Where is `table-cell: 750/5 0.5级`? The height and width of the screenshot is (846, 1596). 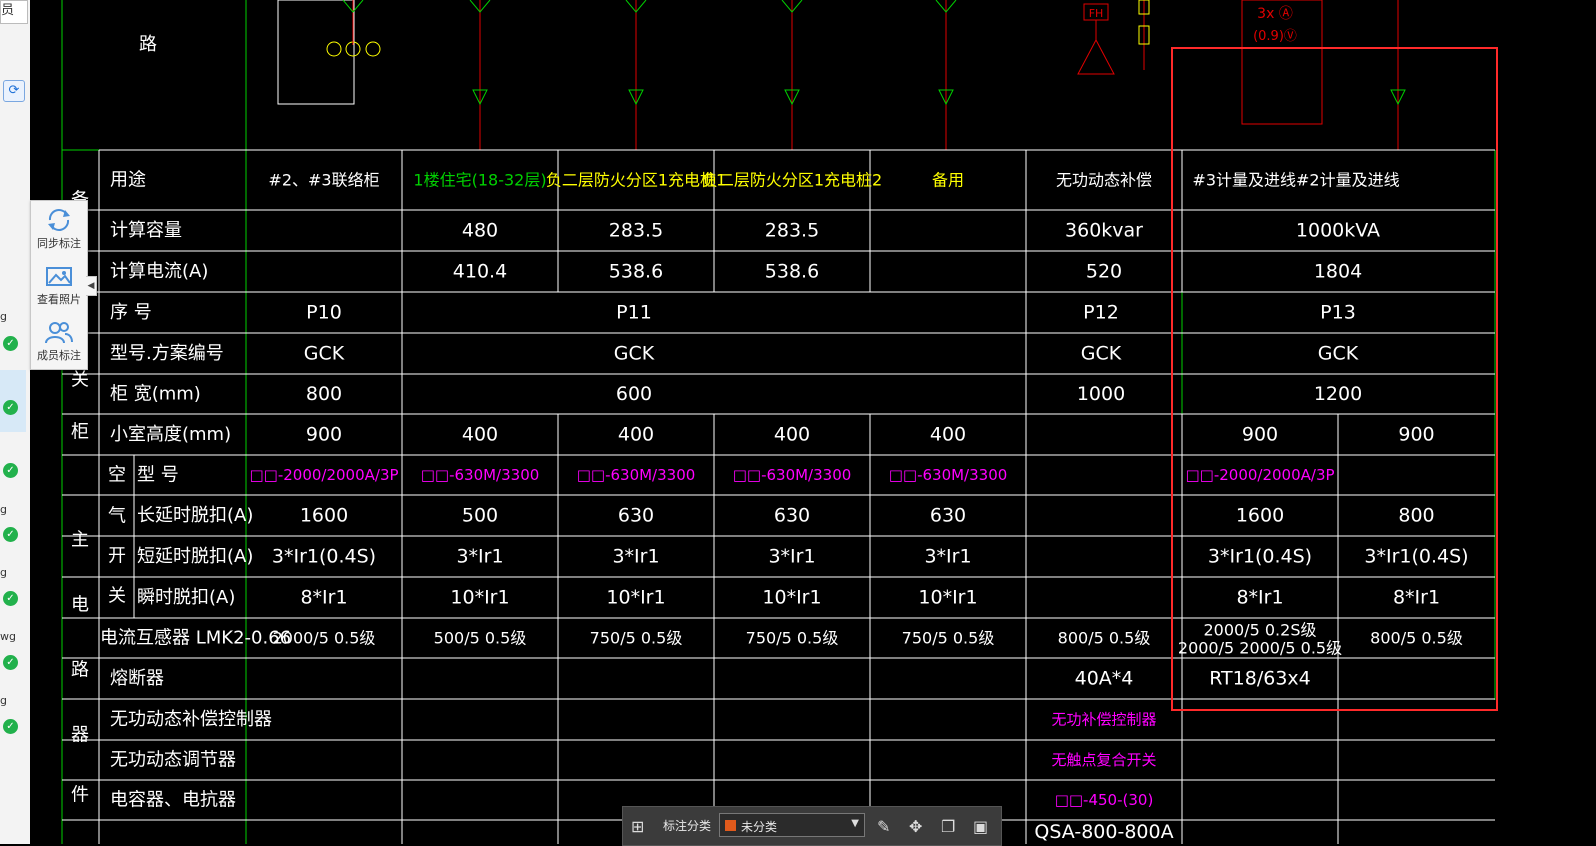 table-cell: 750/5 0.5级 is located at coordinates (636, 638).